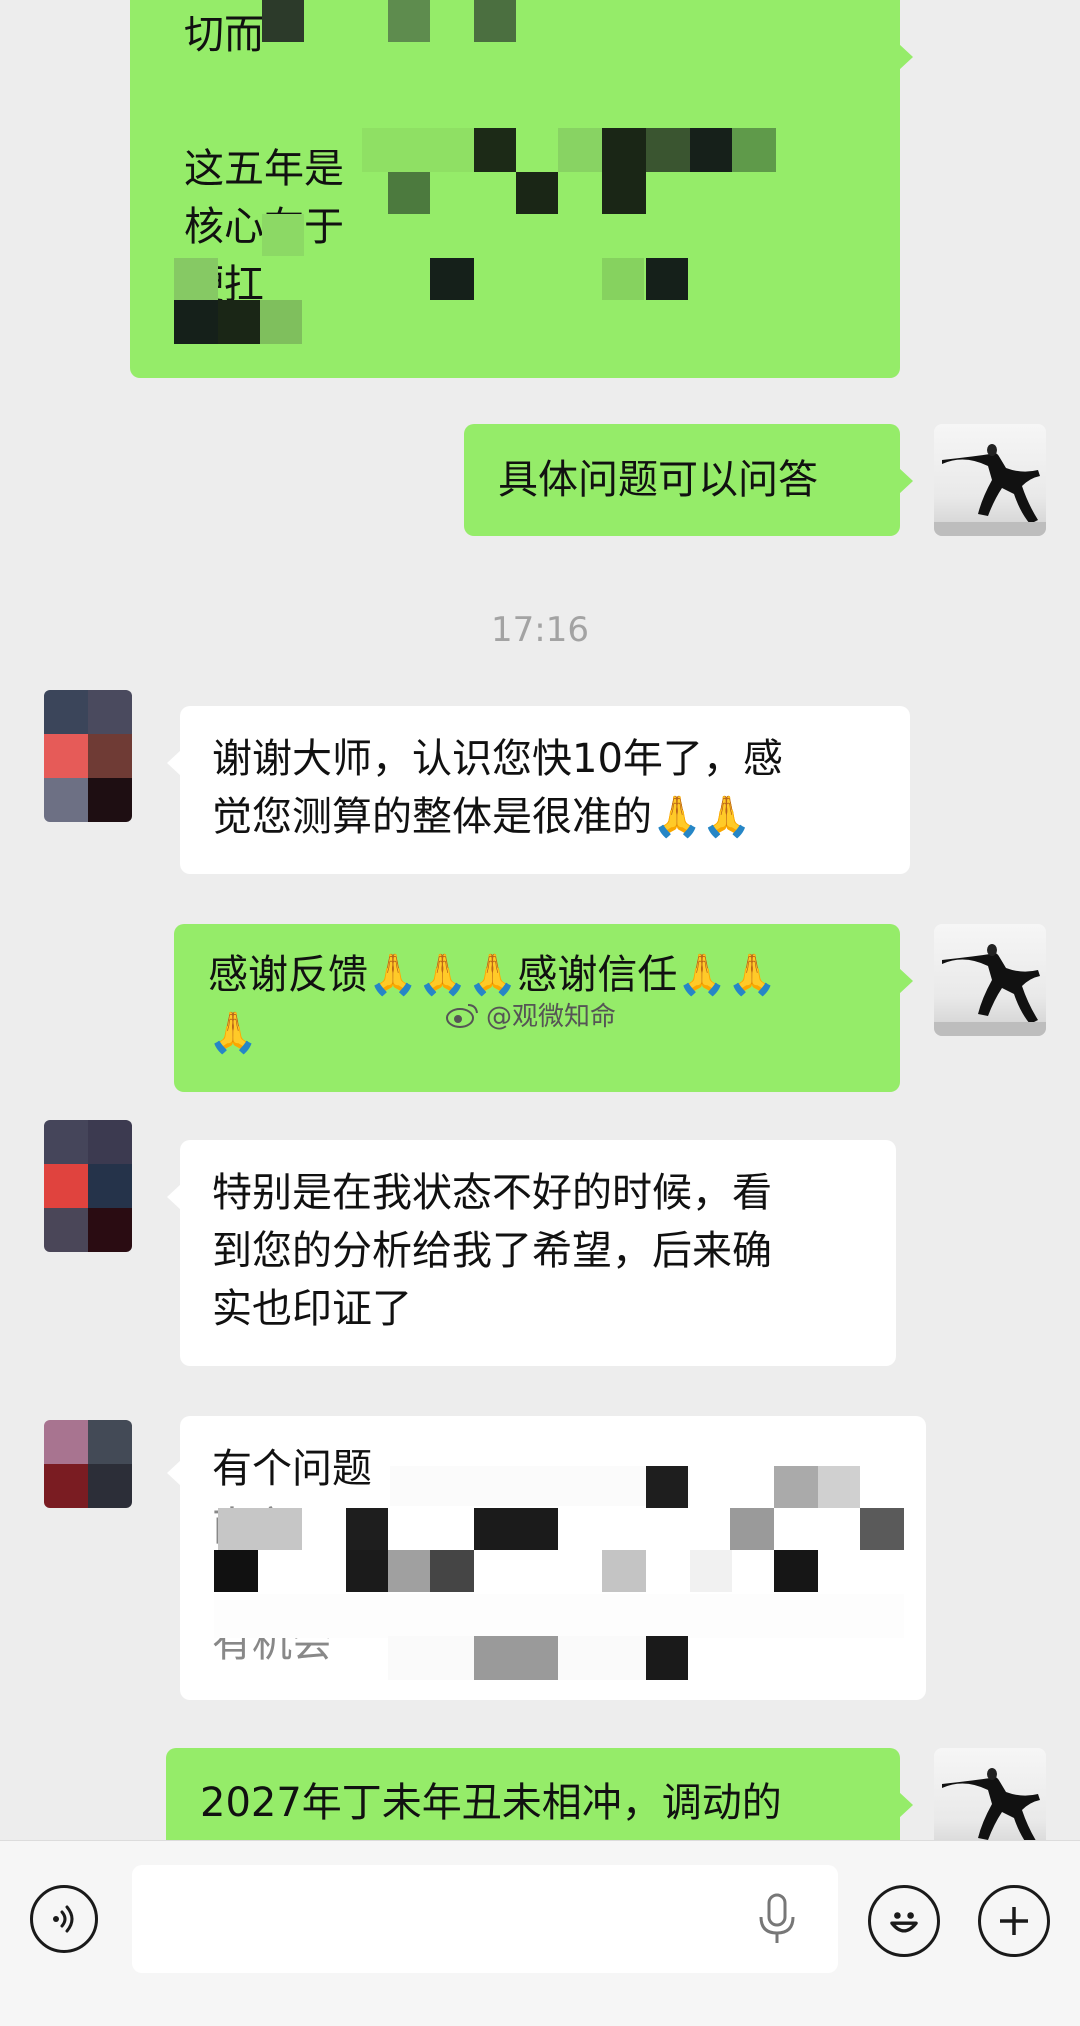 The height and width of the screenshot is (2026, 1080). I want to click on watermark-text: @观微知命, so click(551, 1017).